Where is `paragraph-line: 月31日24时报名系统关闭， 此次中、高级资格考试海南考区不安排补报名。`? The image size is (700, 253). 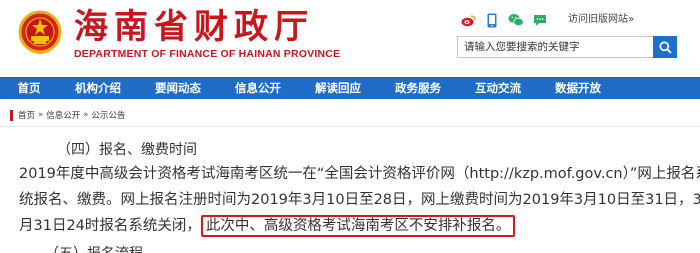 paragraph-line: 月31日24时报名系统关闭， 此次中、高级资格考试海南考区不安排补报名。 is located at coordinates (355, 226).